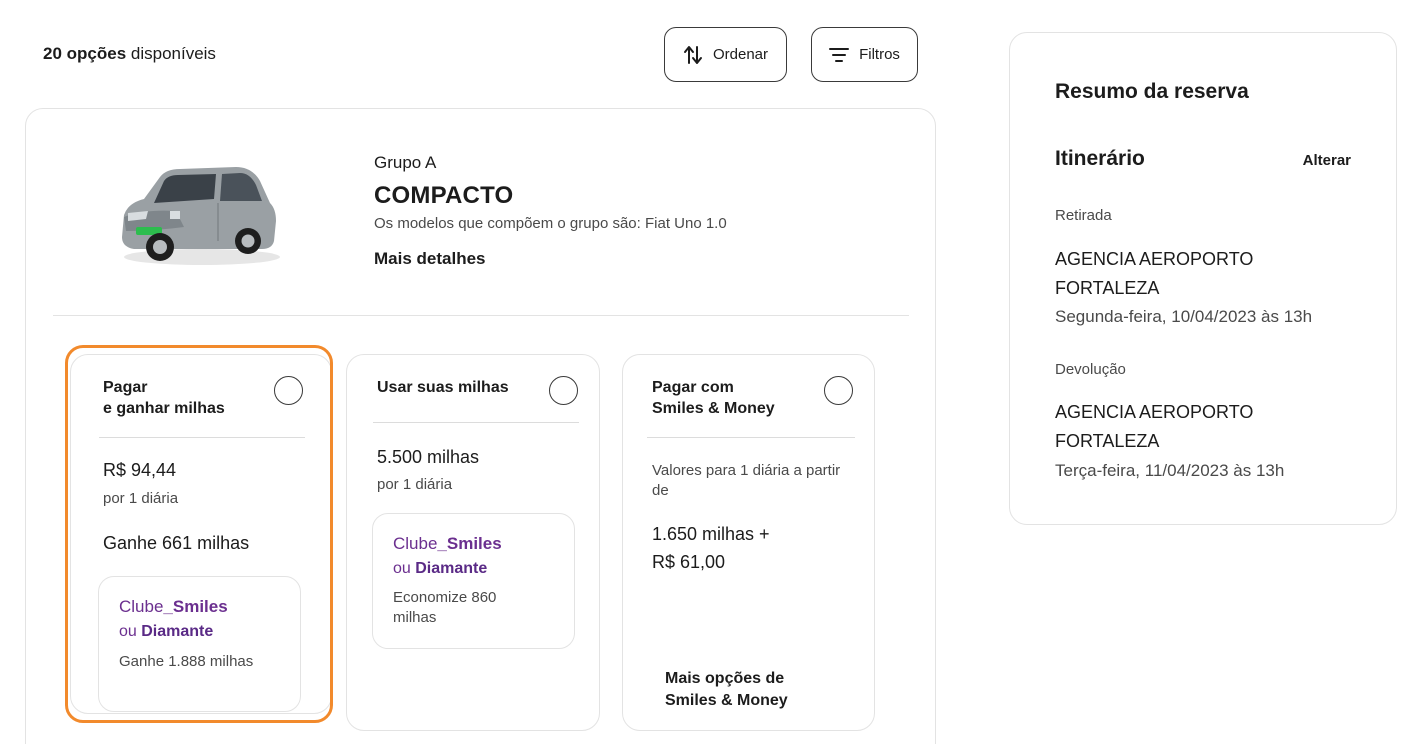  Describe the element at coordinates (164, 398) in the screenshot. I see `option-title: Pagar e ganhar milhas` at that location.